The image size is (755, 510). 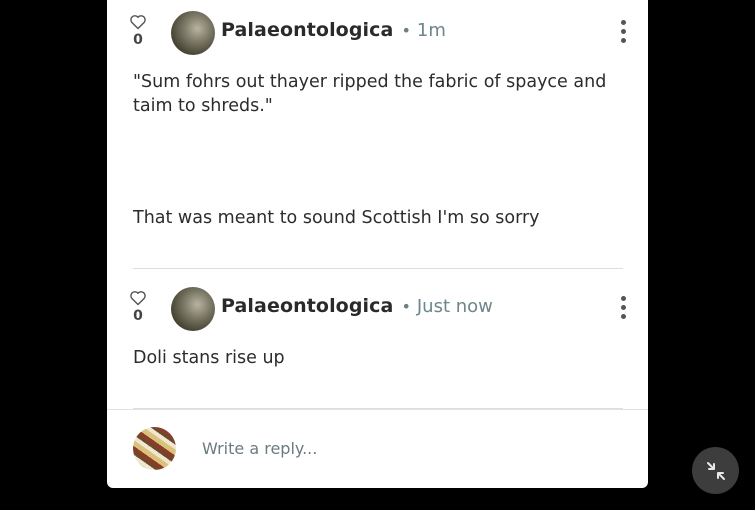 What do you see at coordinates (454, 306) in the screenshot?
I see `timestamp: Just now` at bounding box center [454, 306].